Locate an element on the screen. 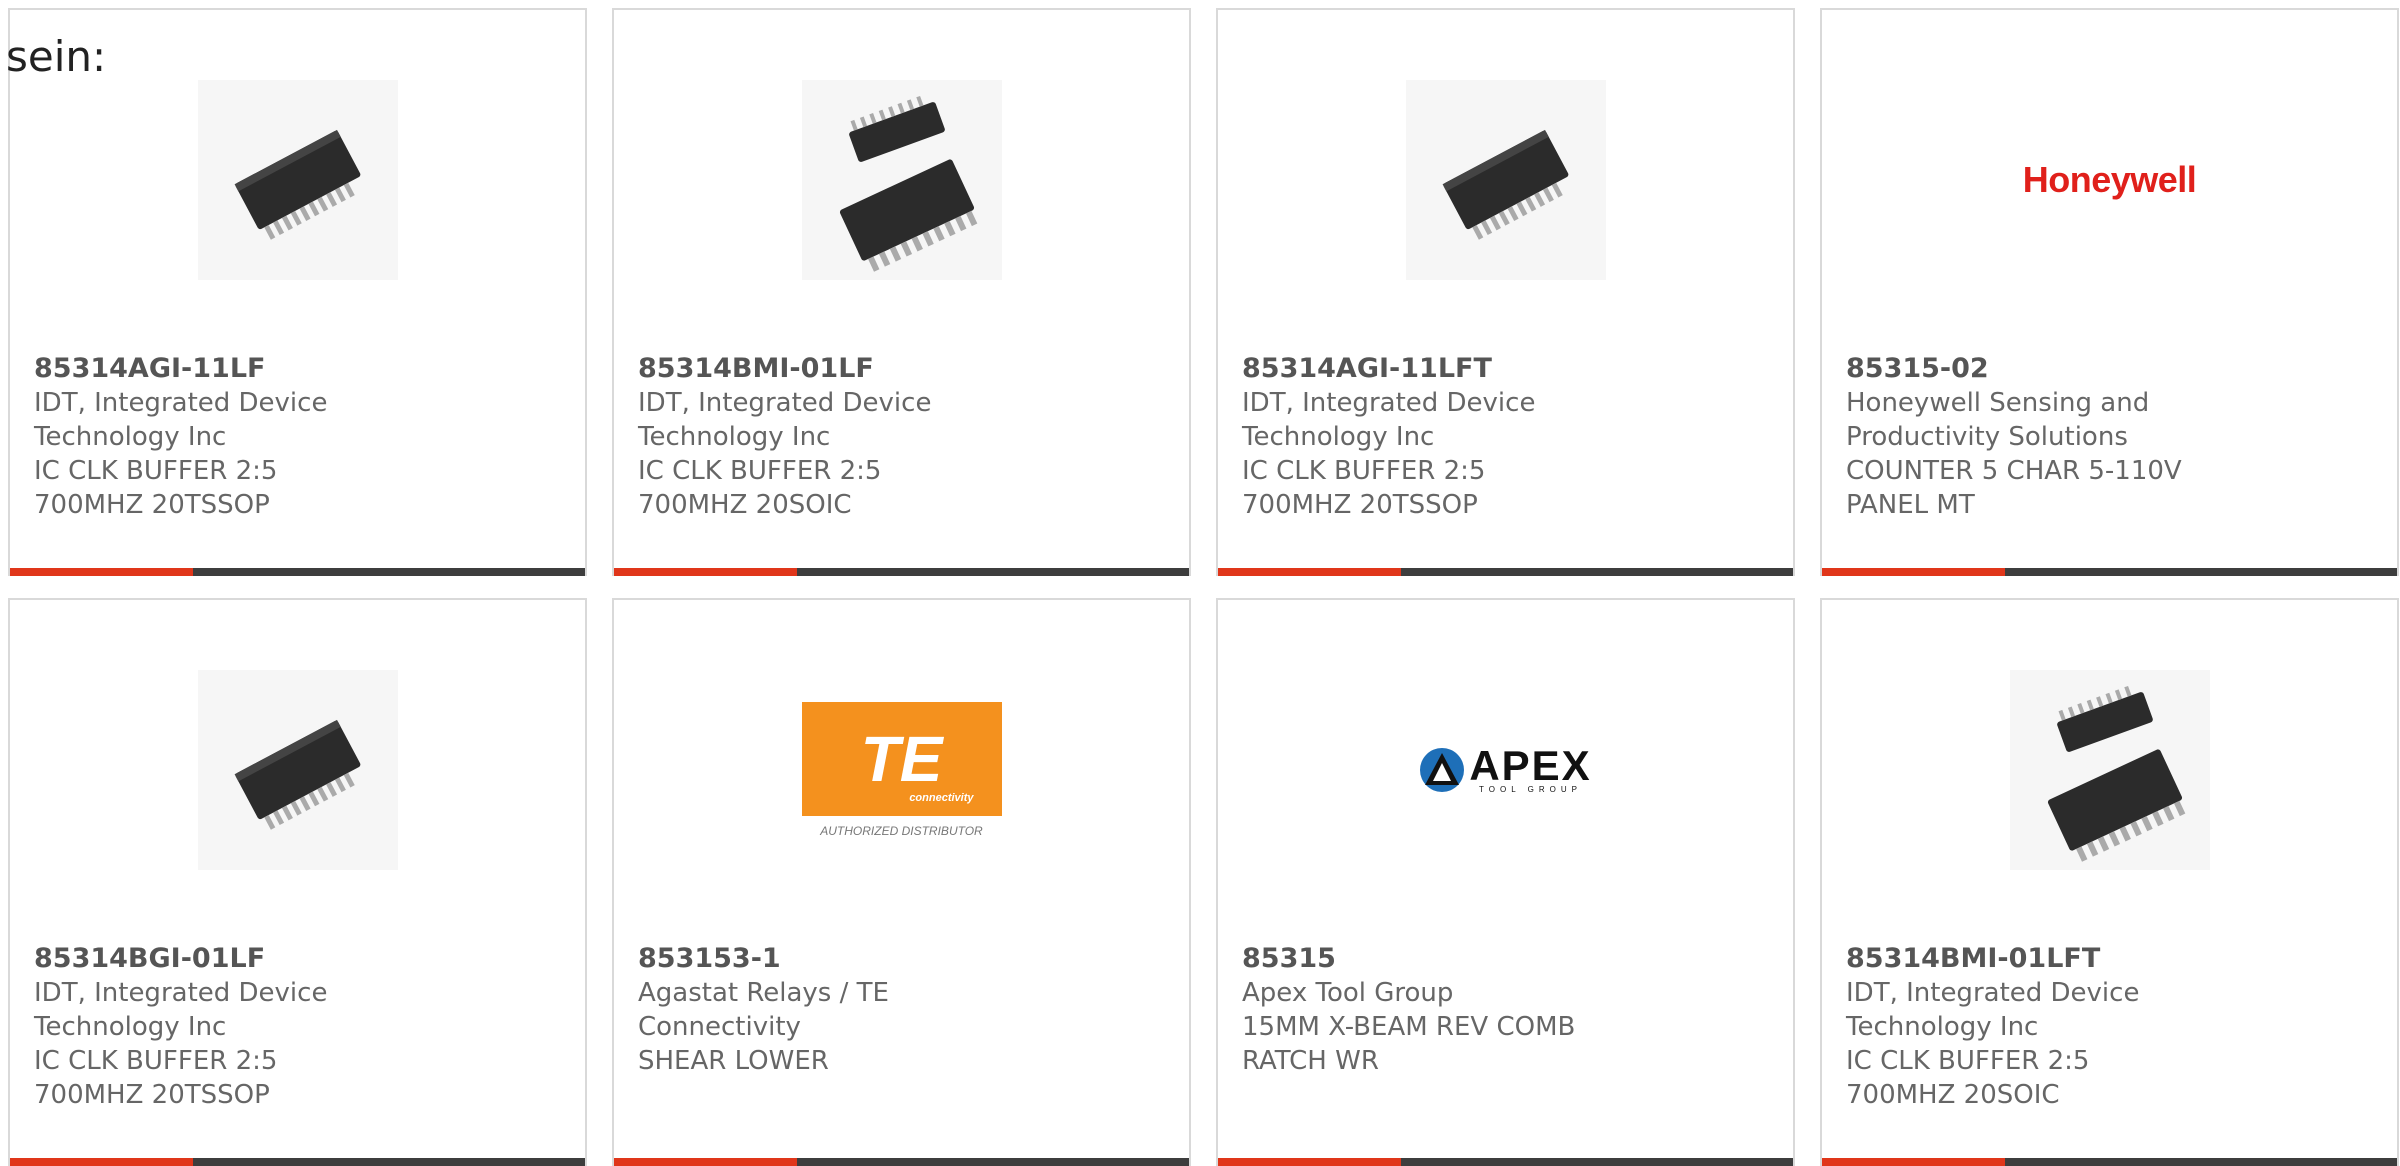  apex-logo-sub: TOOL GROUP is located at coordinates (1530, 789).